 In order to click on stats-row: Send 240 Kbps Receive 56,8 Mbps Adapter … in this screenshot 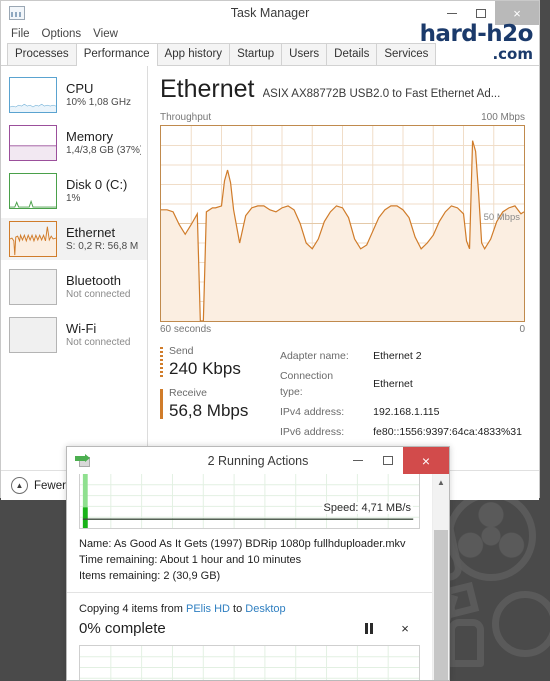, I will do `click(342, 394)`.